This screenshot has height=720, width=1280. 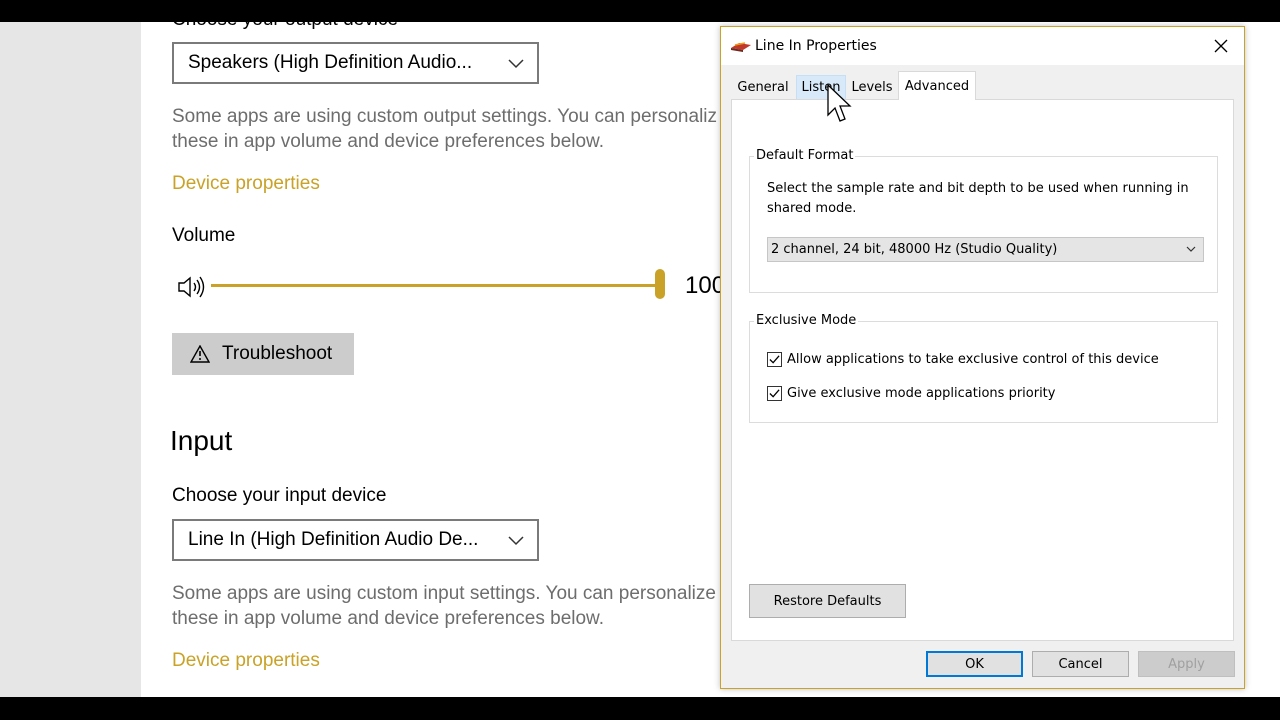 What do you see at coordinates (974, 664) in the screenshot?
I see `ok-button: OK` at bounding box center [974, 664].